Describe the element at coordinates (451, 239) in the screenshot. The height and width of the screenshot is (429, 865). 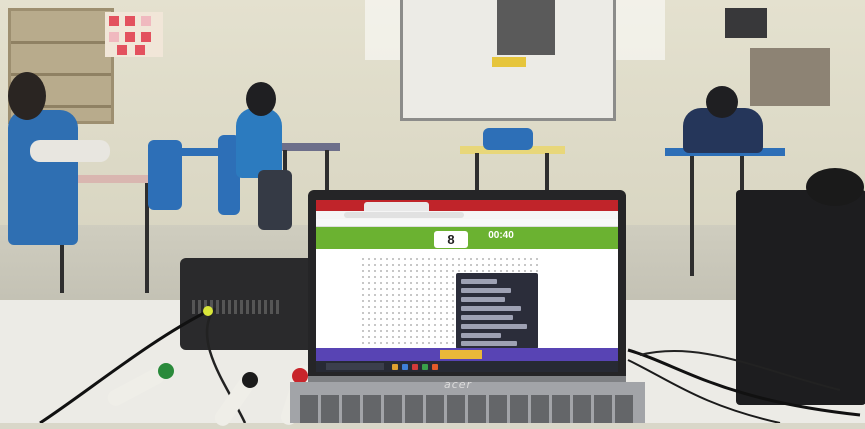
I see `score-box: 8` at that location.